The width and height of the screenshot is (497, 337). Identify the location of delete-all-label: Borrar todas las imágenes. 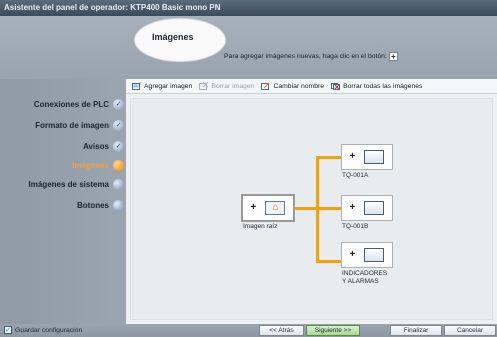
(383, 86).